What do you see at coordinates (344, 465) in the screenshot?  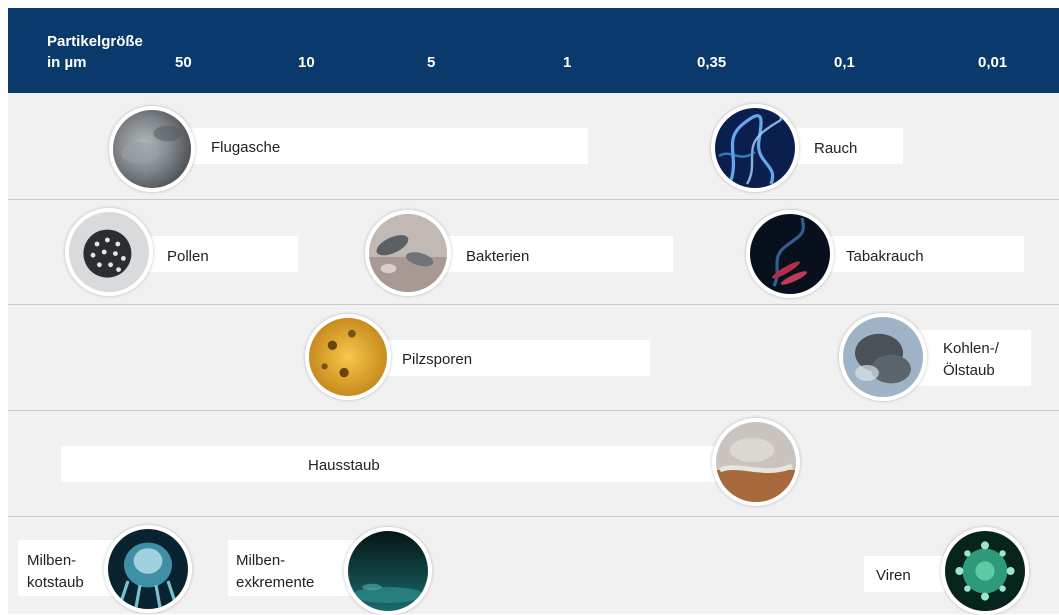 I see `label-hausstaub: Hausstaub` at bounding box center [344, 465].